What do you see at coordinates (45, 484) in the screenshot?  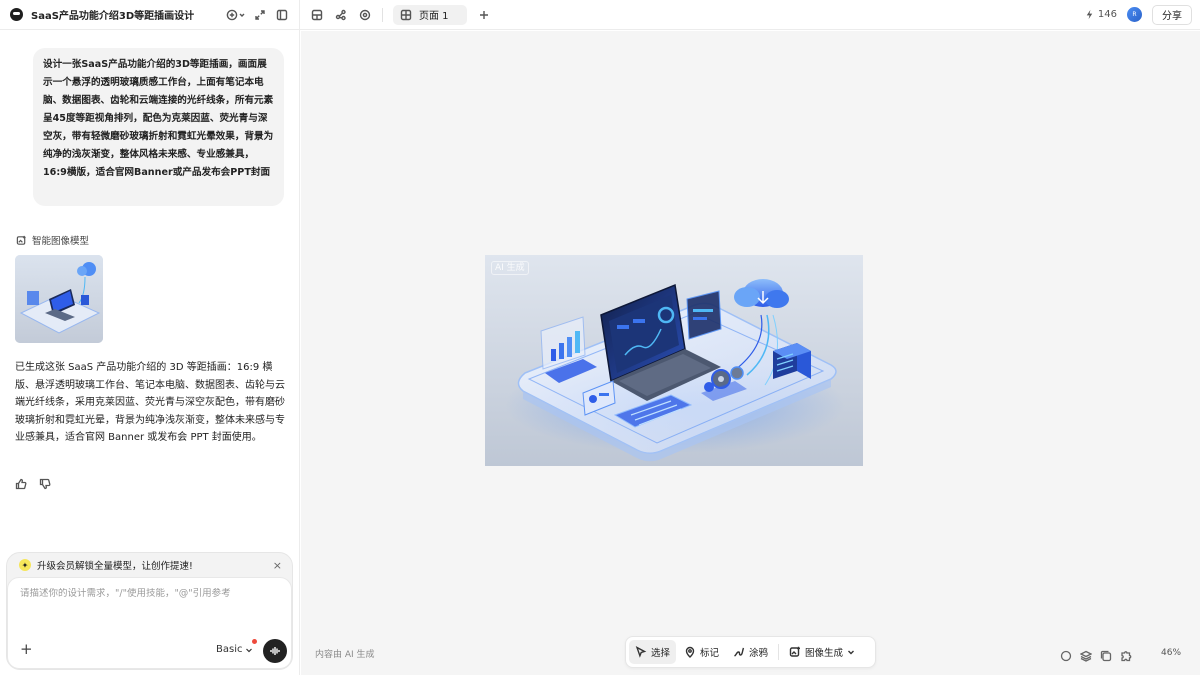 I see `thumbs-down-icon` at bounding box center [45, 484].